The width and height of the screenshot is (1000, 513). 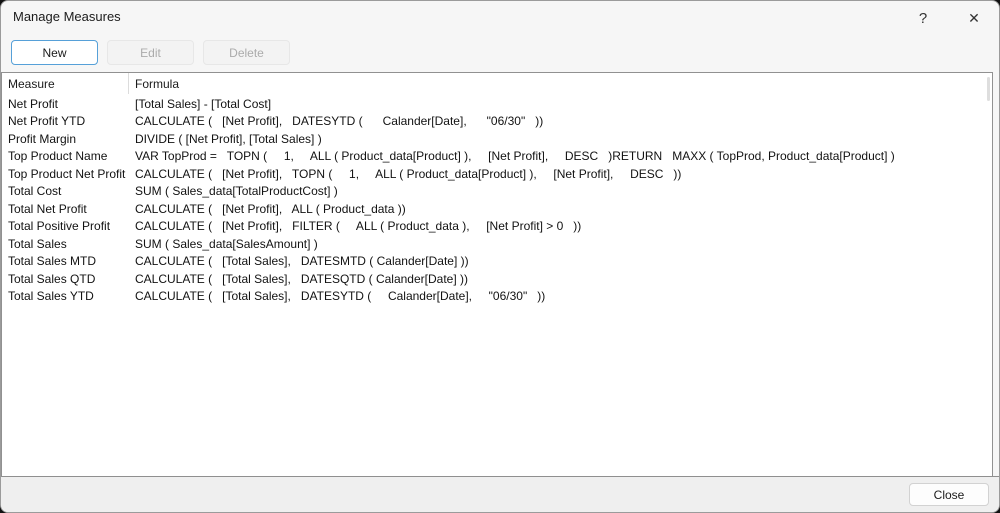 I want to click on close-button: Close, so click(x=949, y=494).